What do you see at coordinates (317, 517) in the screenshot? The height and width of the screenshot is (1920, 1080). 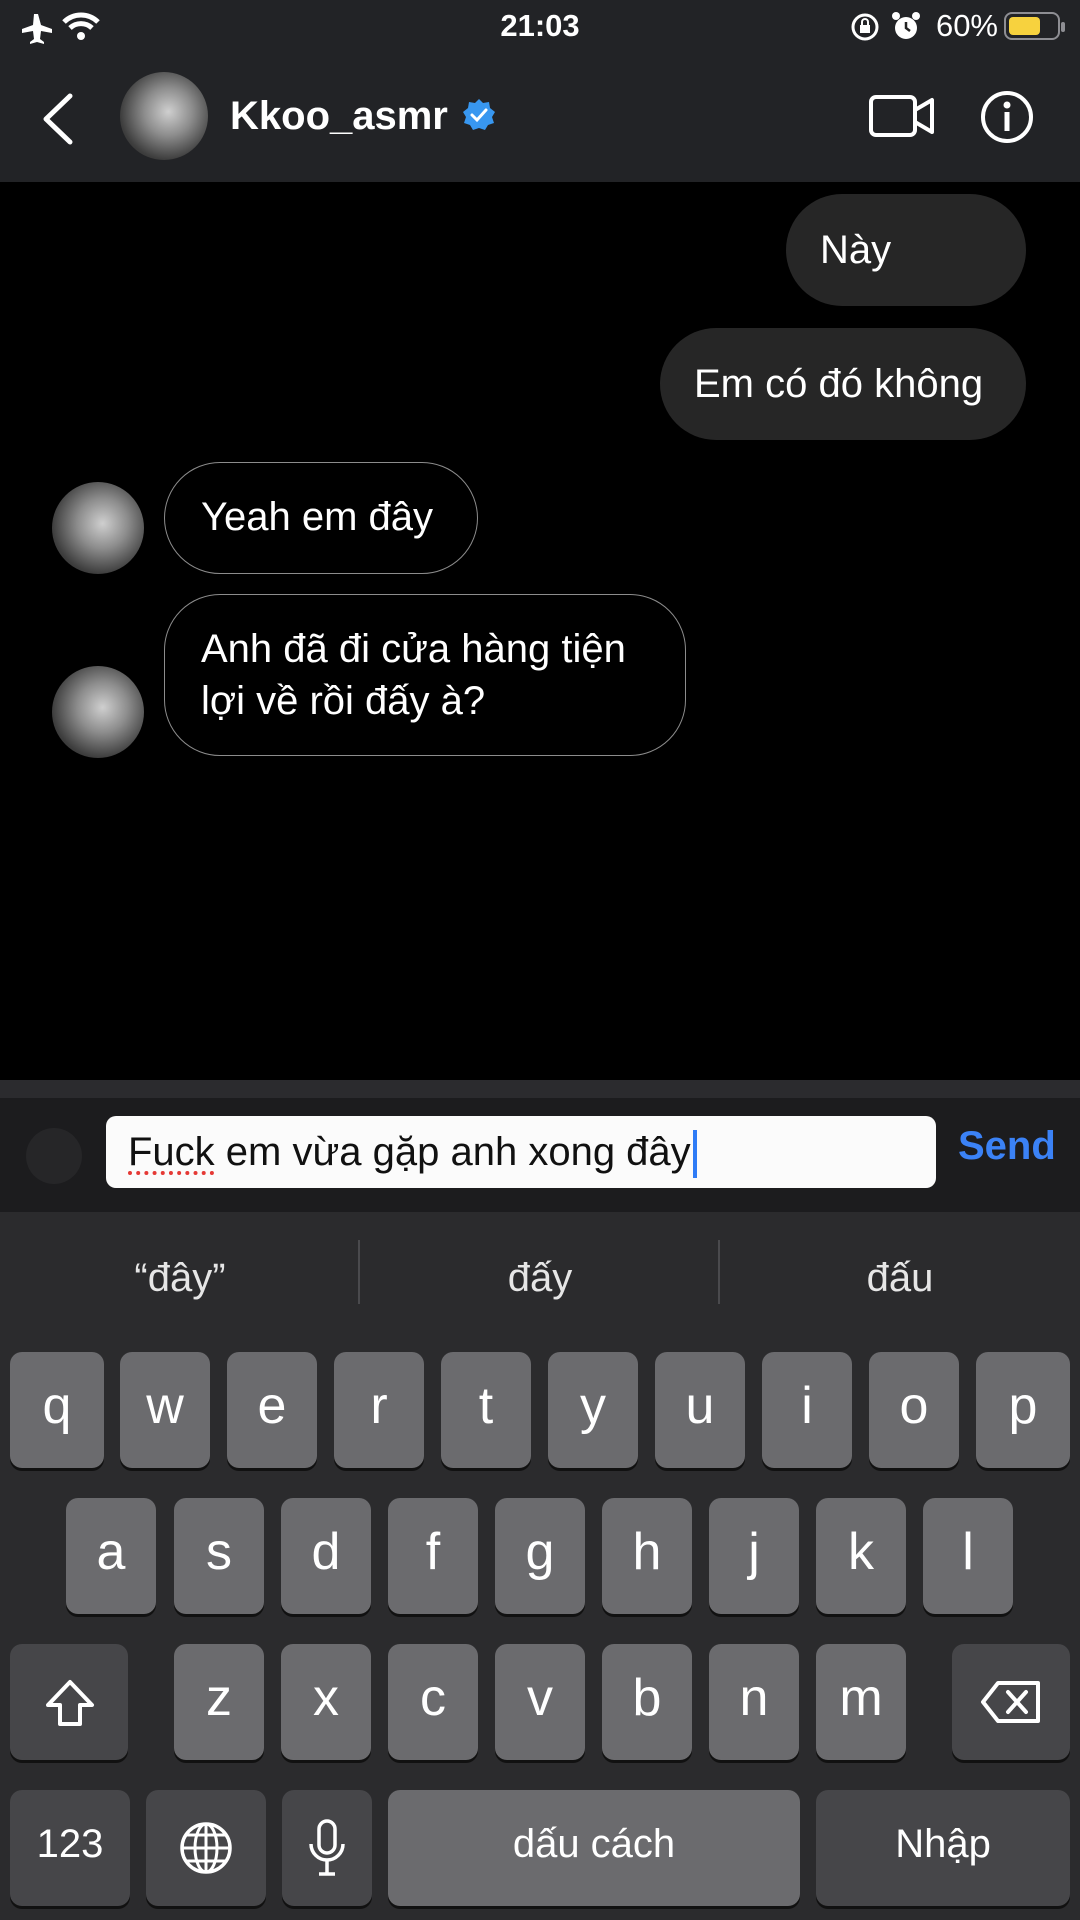 I see `message-text: Yeah em đây` at bounding box center [317, 517].